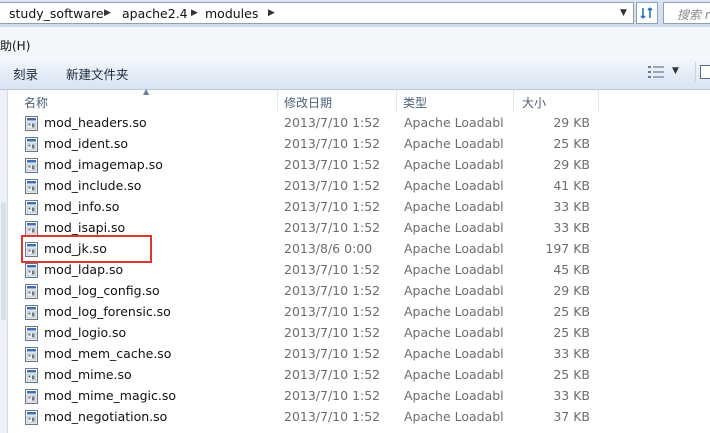 The image size is (710, 433). Describe the element at coordinates (308, 103) in the screenshot. I see `column-header-date-label: 修改日期` at that location.